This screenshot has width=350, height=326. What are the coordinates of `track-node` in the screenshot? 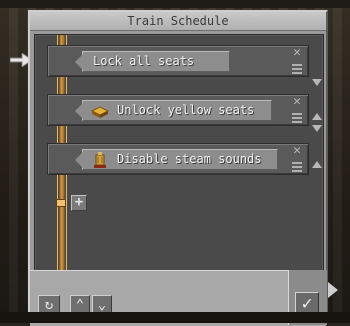 It's located at (61, 203).